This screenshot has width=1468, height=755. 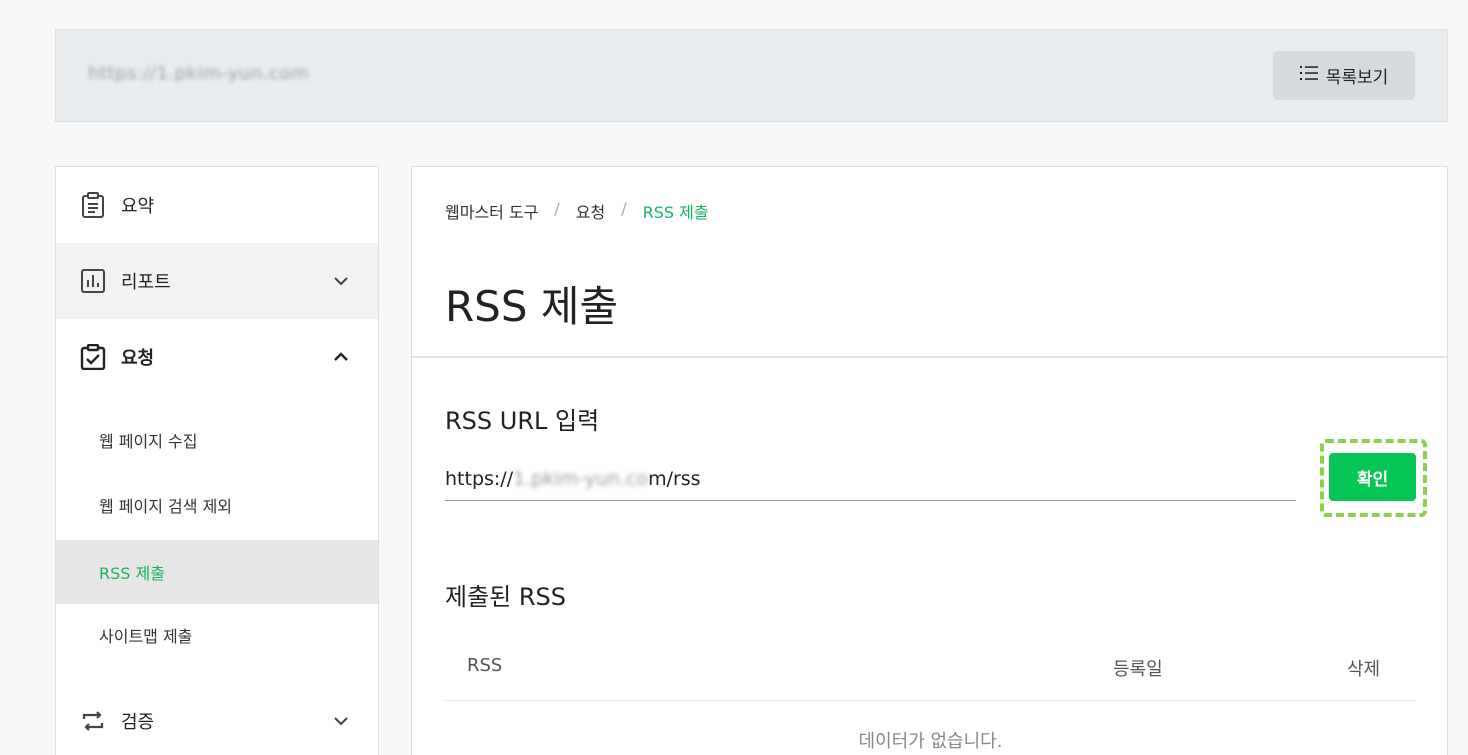 What do you see at coordinates (138, 206) in the screenshot?
I see `sidebar-item-label: 요약` at bounding box center [138, 206].